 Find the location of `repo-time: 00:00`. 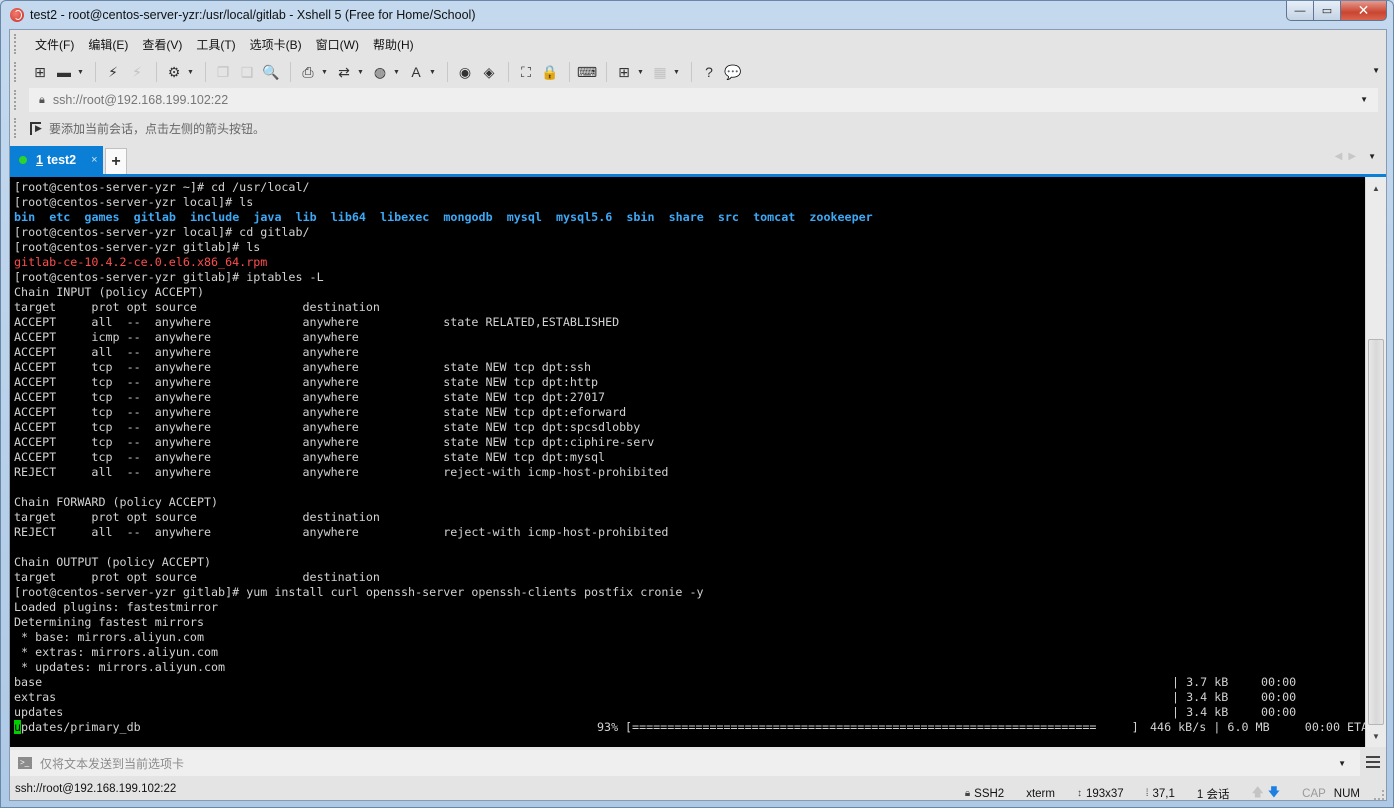

repo-time: 00:00 is located at coordinates (1279, 682).